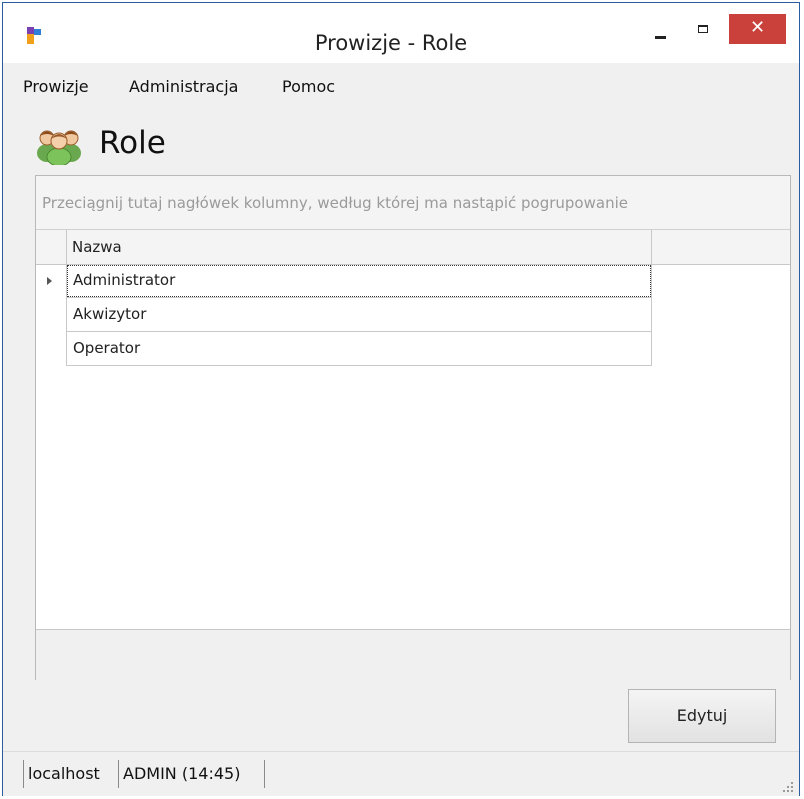 This screenshot has height=799, width=804. Describe the element at coordinates (51, 281) in the screenshot. I see `current-row-indicator-icon` at that location.